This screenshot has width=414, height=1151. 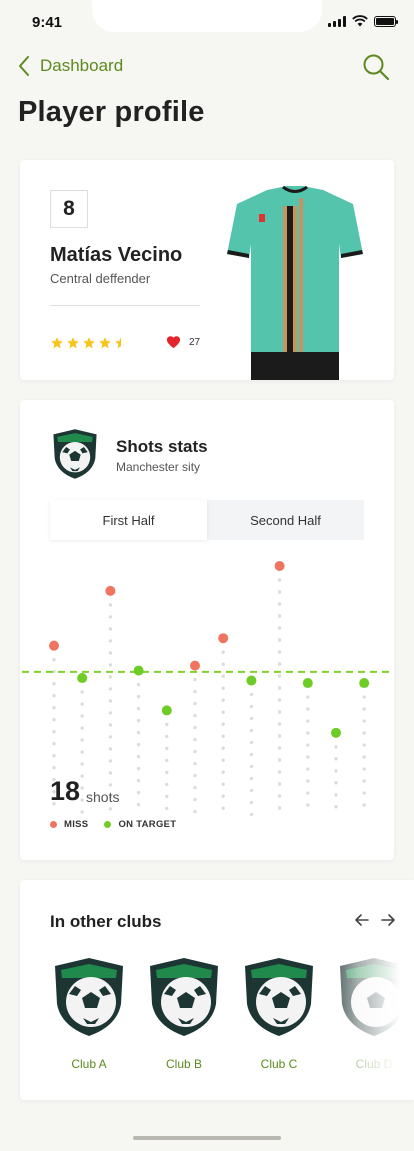 I want to click on back-button: Dashboard, so click(x=70, y=66).